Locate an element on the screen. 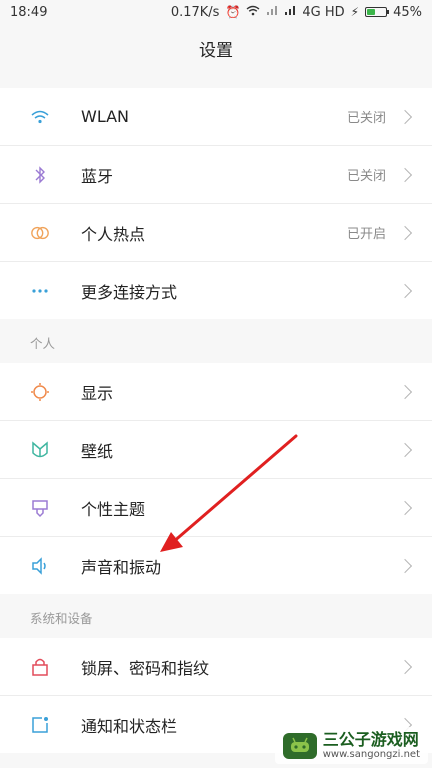 The image size is (432, 768). setting-display: 显示 is located at coordinates (216, 392).